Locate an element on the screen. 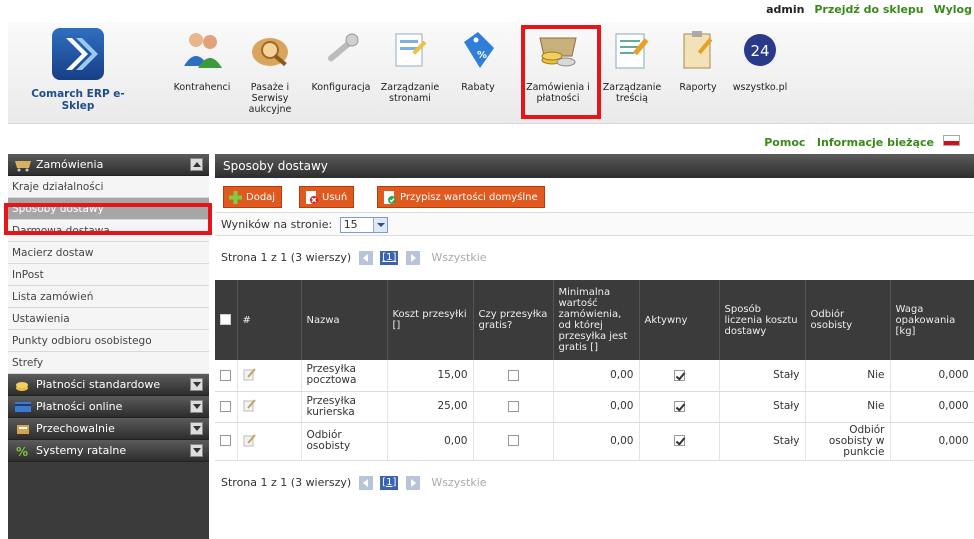  orders-icon is located at coordinates (23, 165).